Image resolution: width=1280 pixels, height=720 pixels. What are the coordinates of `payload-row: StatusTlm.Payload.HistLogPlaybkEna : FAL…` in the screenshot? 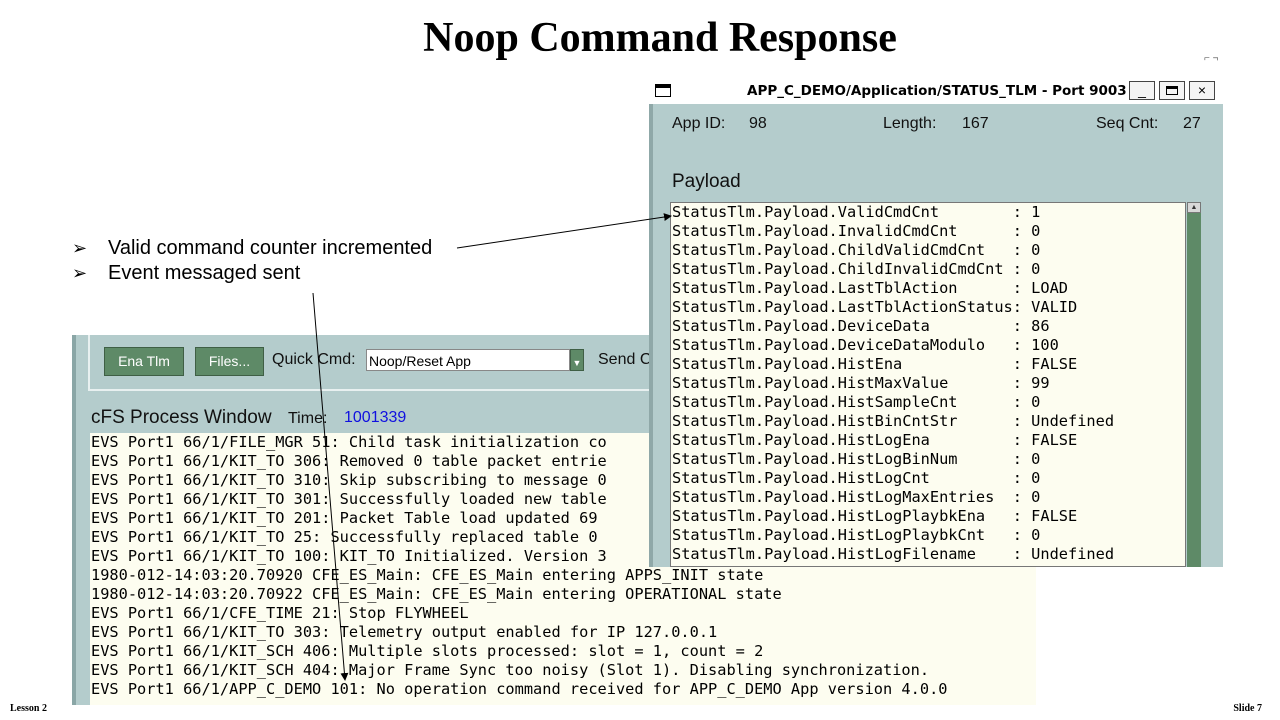 It's located at (875, 516).